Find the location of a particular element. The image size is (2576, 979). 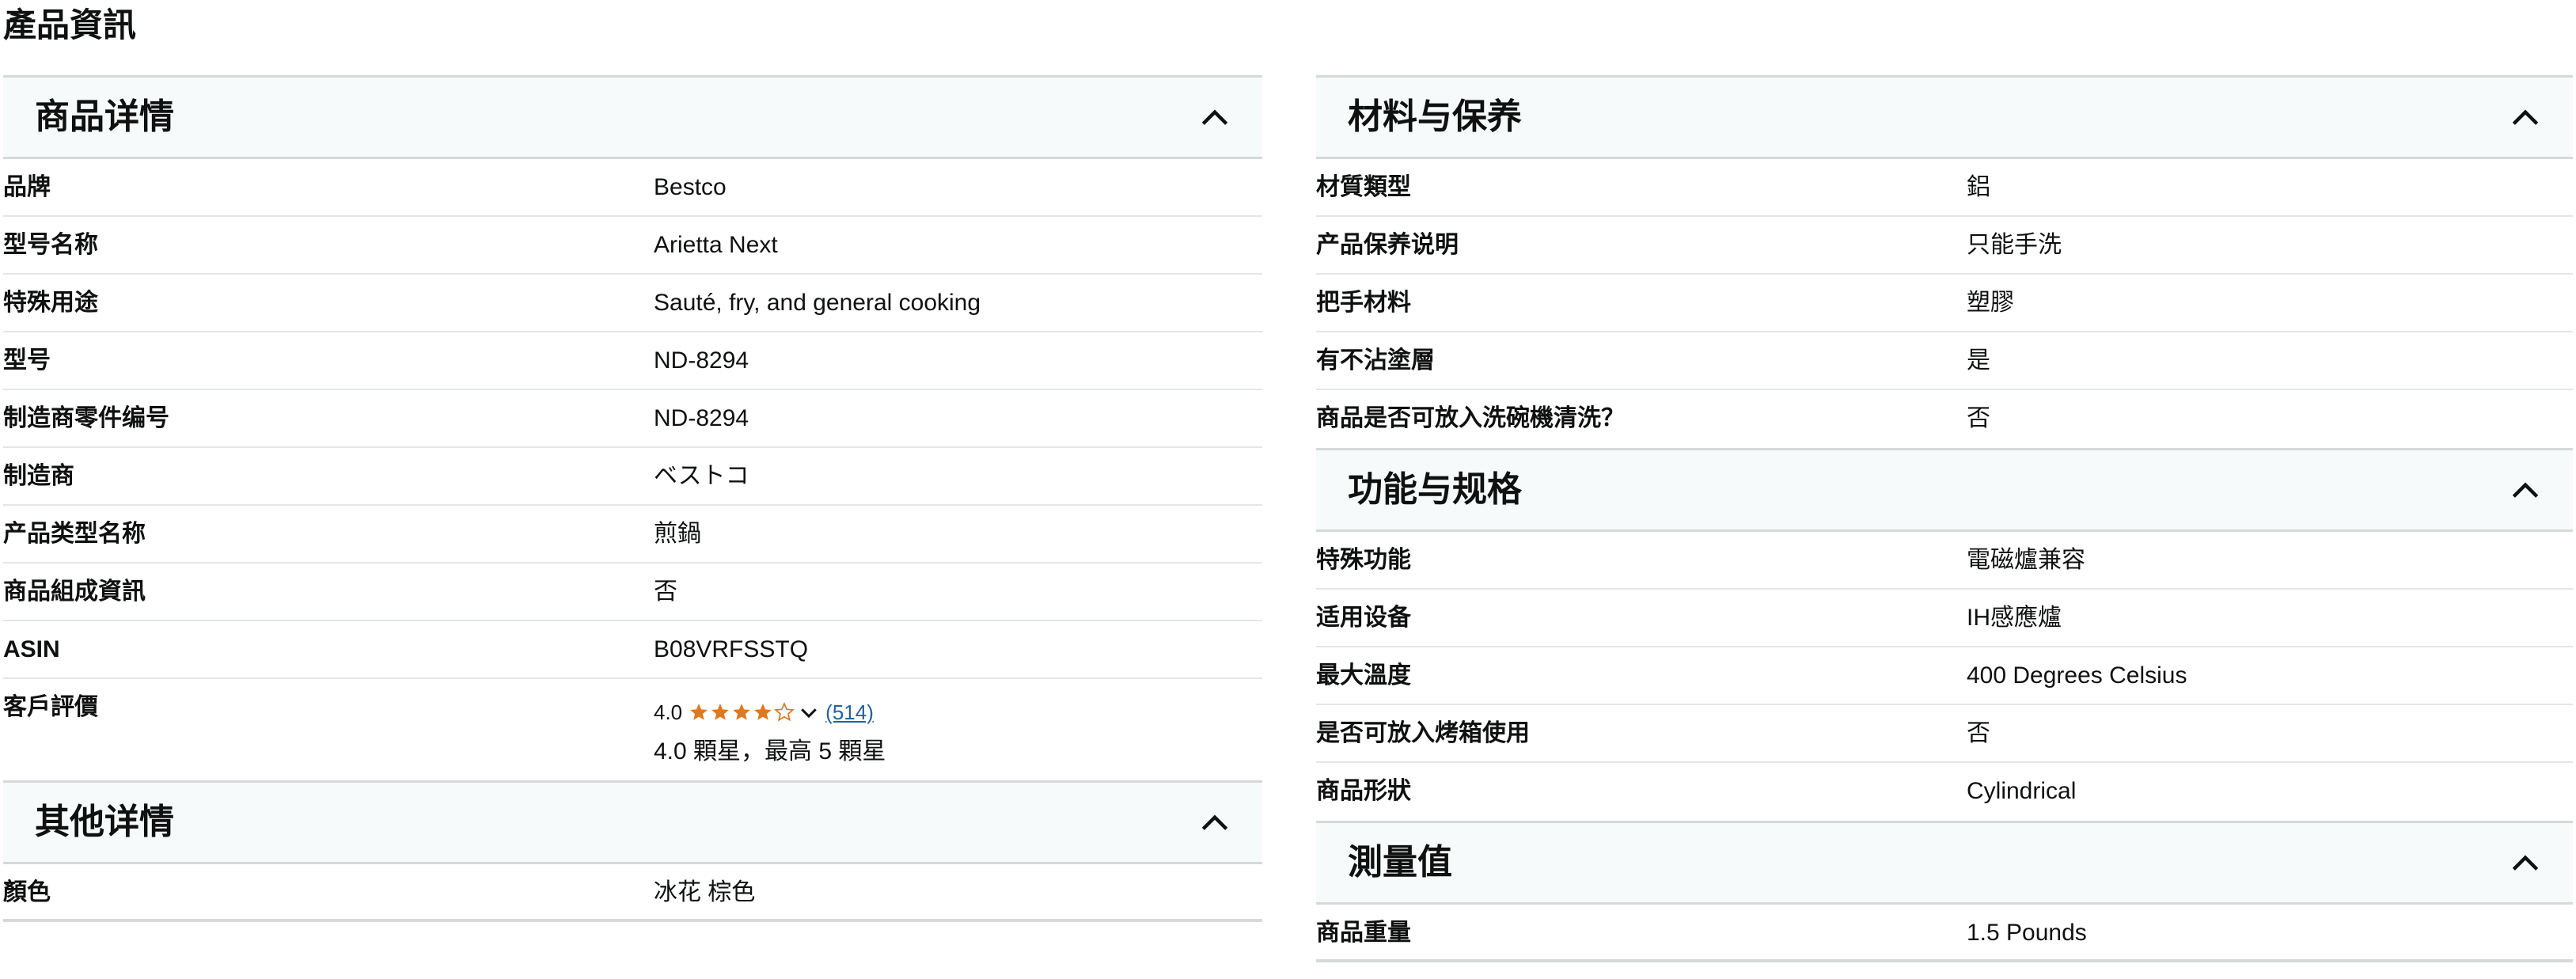

row-label: 特殊用途 is located at coordinates (50, 303).